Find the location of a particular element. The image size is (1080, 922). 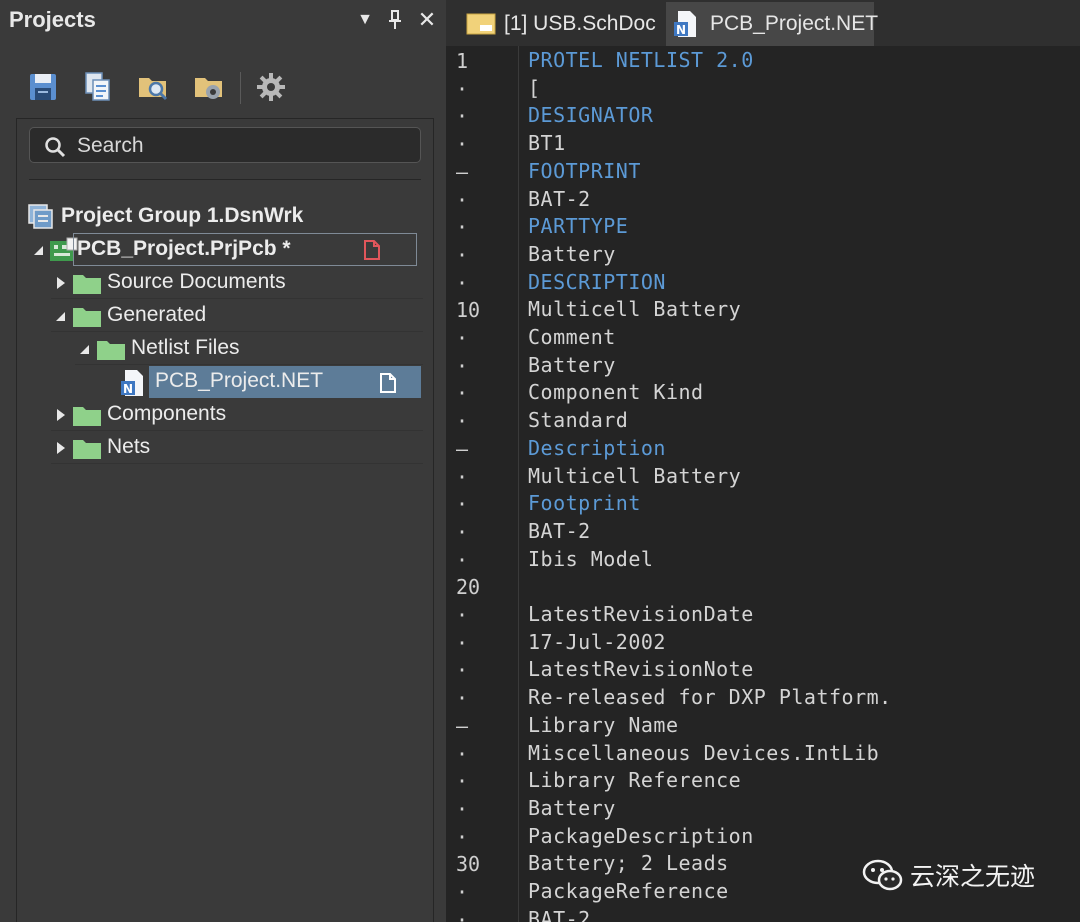

code-line: · PARTTYPE is located at coordinates (763, 228).